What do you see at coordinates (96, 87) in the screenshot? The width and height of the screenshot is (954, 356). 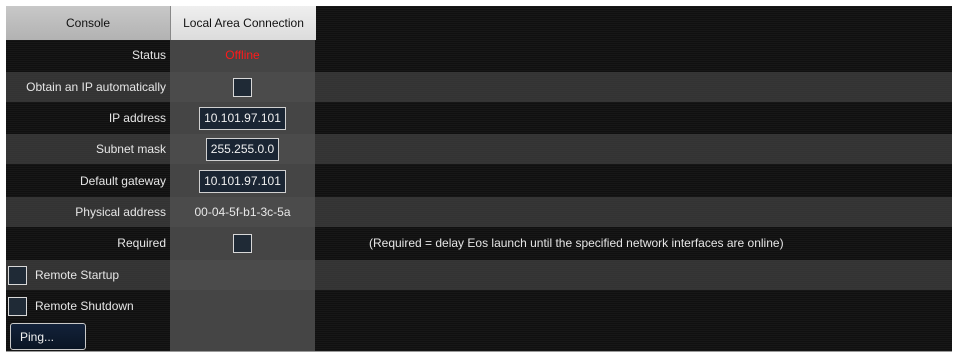 I see `obtain-ip-label: Obtain an IP automatically` at bounding box center [96, 87].